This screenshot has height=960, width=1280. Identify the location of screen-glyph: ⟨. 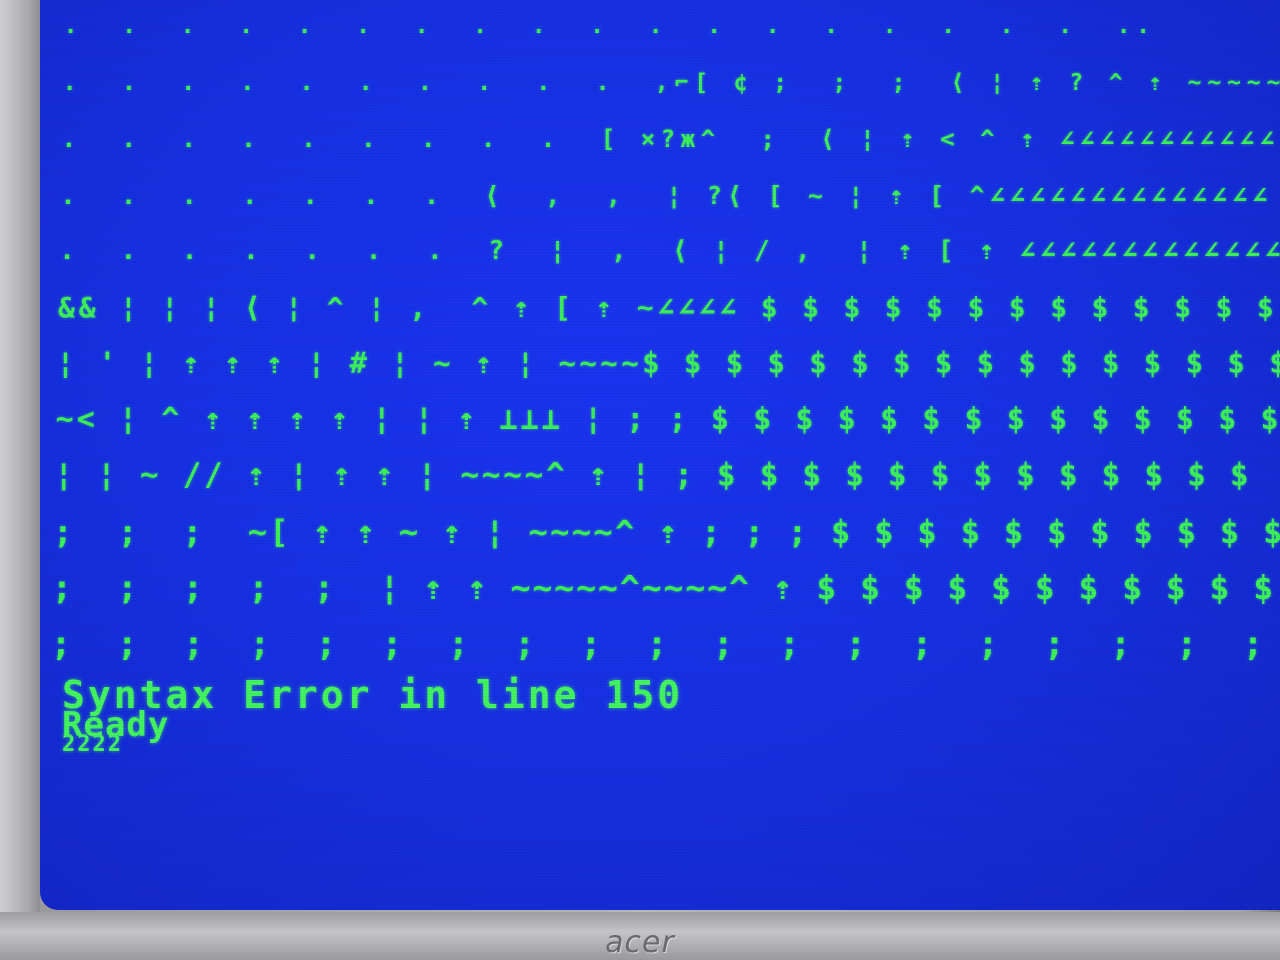
(492, 195).